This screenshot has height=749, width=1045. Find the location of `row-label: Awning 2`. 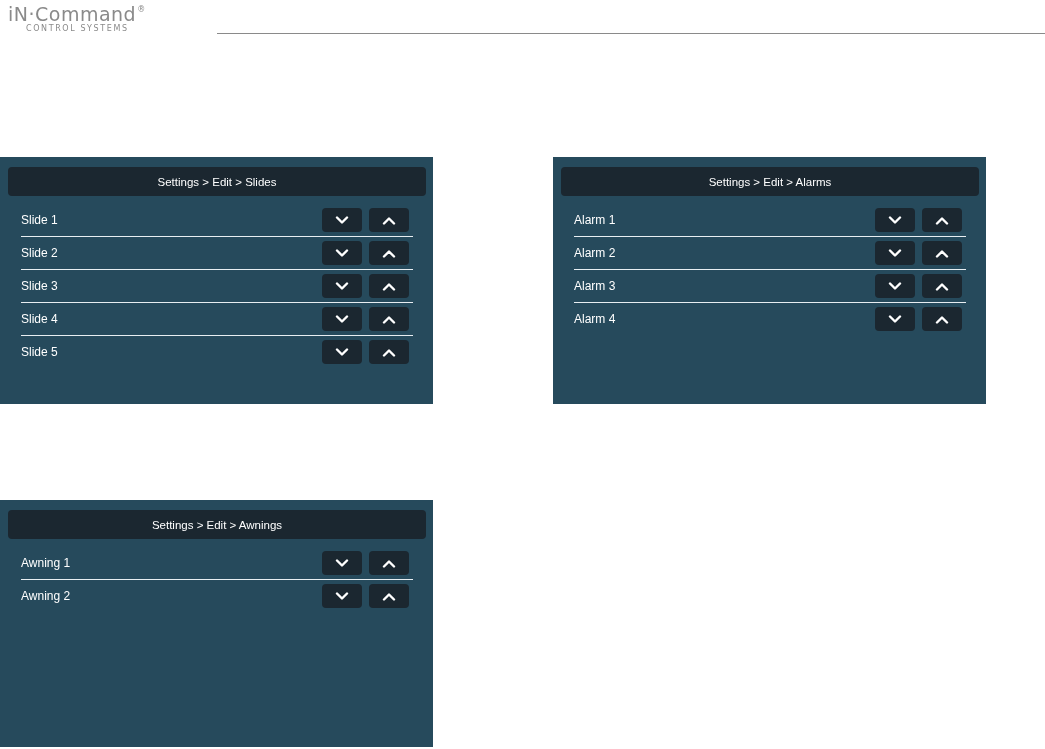

row-label: Awning 2 is located at coordinates (46, 596).